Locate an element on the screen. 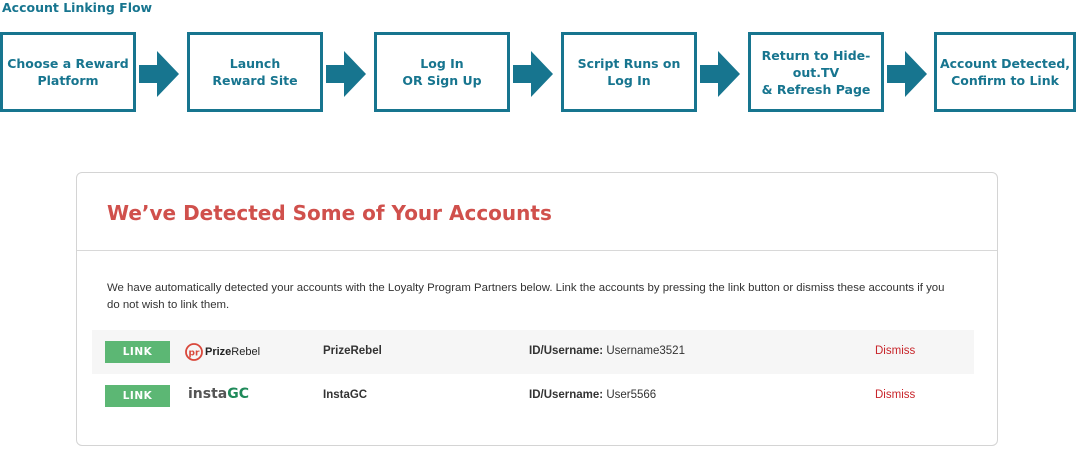 The width and height of the screenshot is (1076, 451). instagc-logo: instaGC is located at coordinates (218, 394).